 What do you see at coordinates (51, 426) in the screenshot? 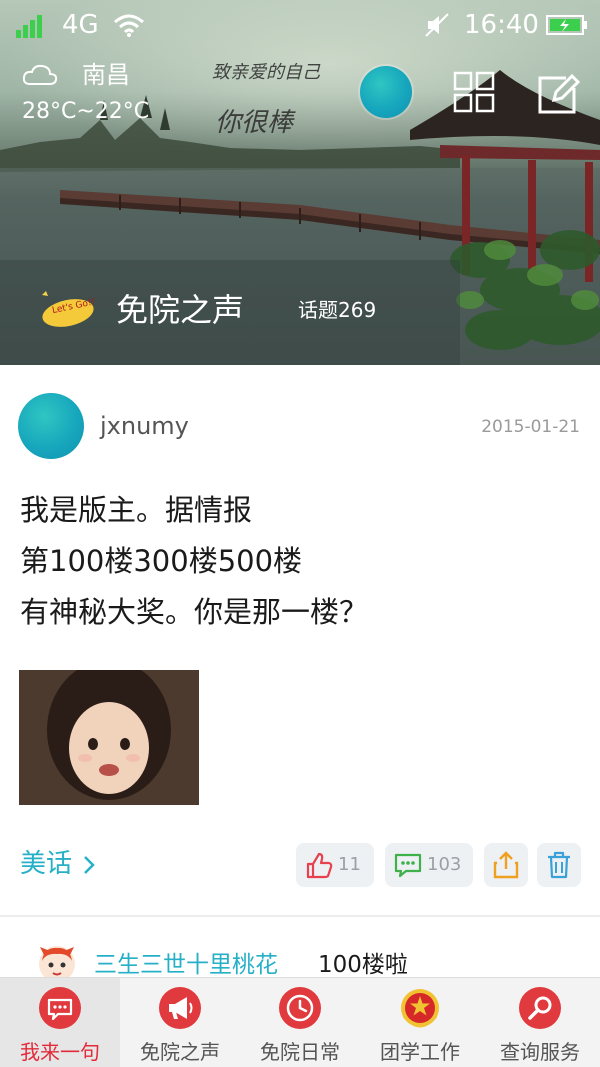
I see `author-avatar` at bounding box center [51, 426].